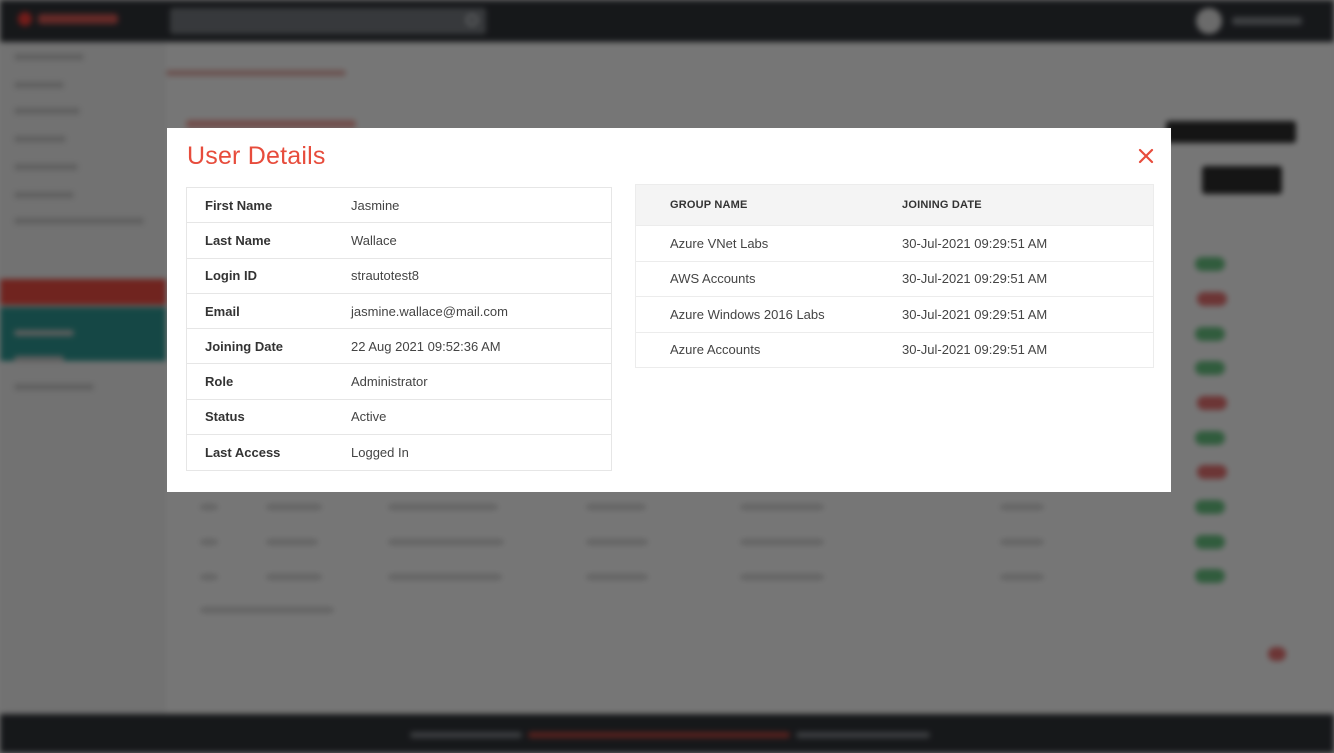  I want to click on group-name-cell: Azure VNet Labs, so click(719, 243).